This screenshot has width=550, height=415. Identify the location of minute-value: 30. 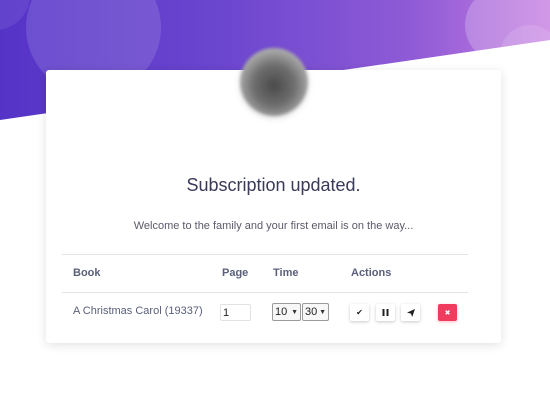
(311, 312).